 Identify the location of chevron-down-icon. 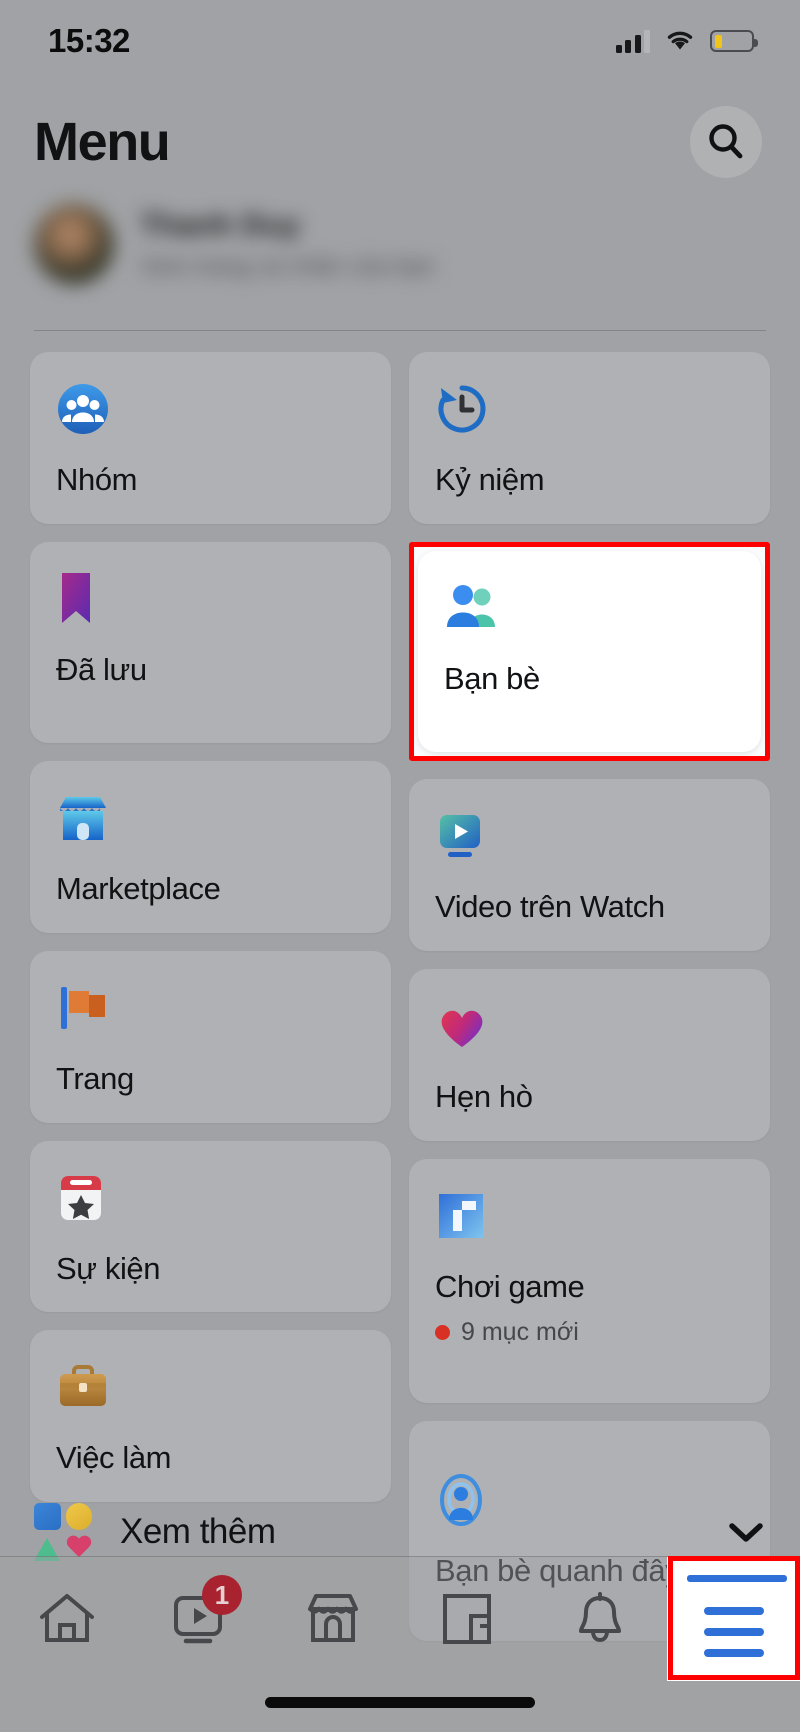
(746, 1532).